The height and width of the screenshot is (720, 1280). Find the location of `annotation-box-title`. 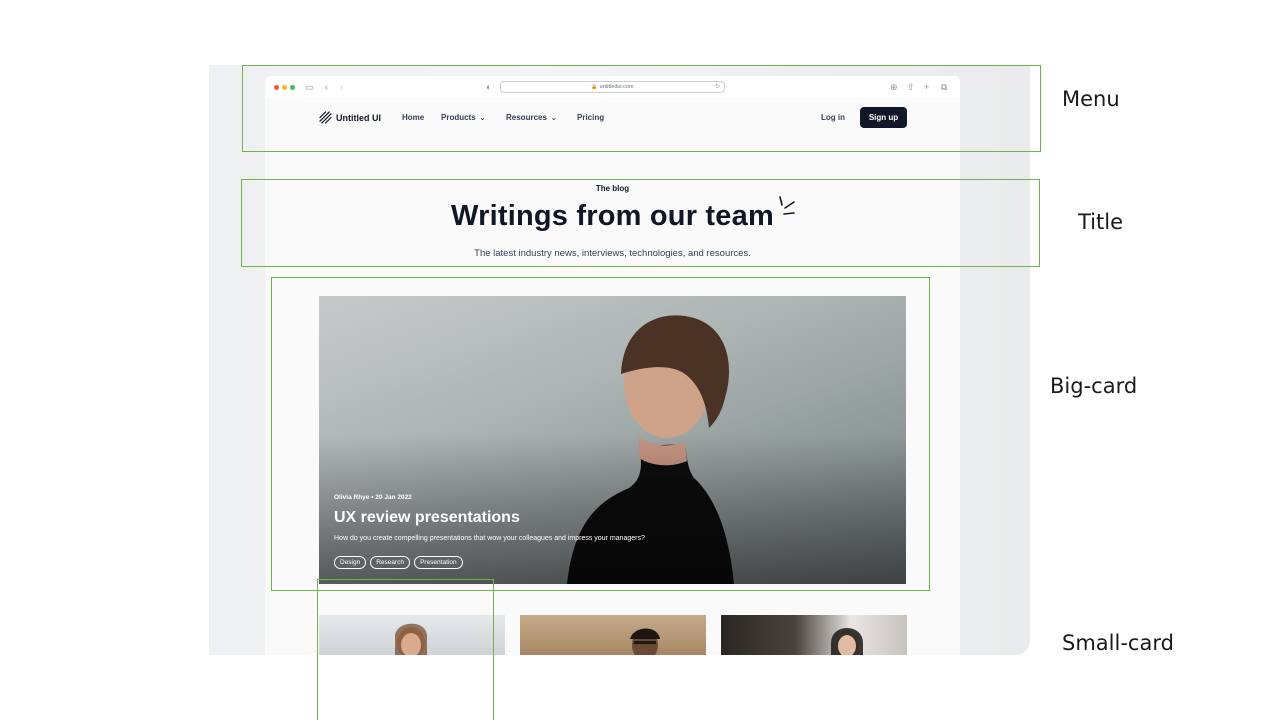

annotation-box-title is located at coordinates (640, 223).